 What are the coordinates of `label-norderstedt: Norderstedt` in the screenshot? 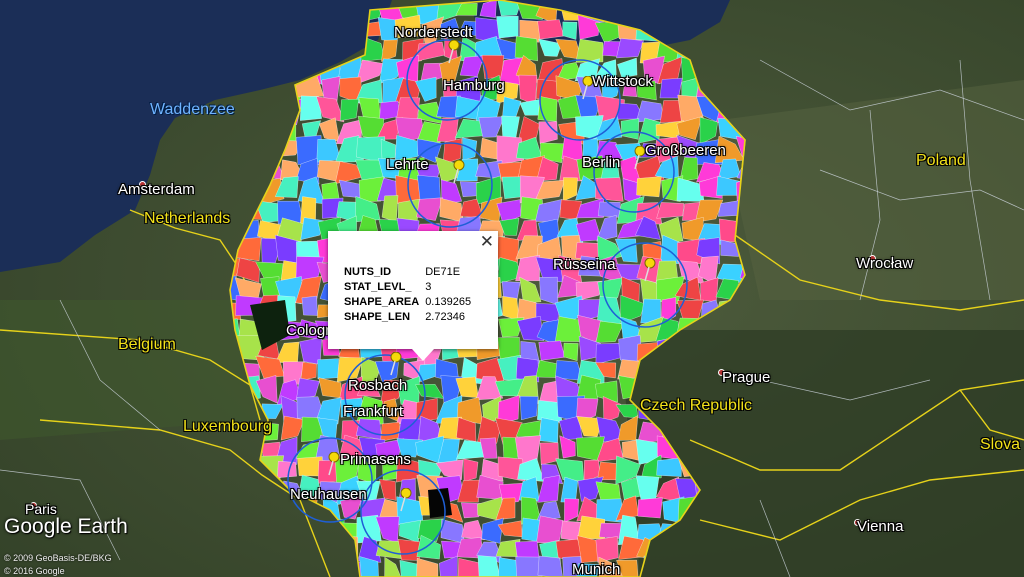 It's located at (433, 32).